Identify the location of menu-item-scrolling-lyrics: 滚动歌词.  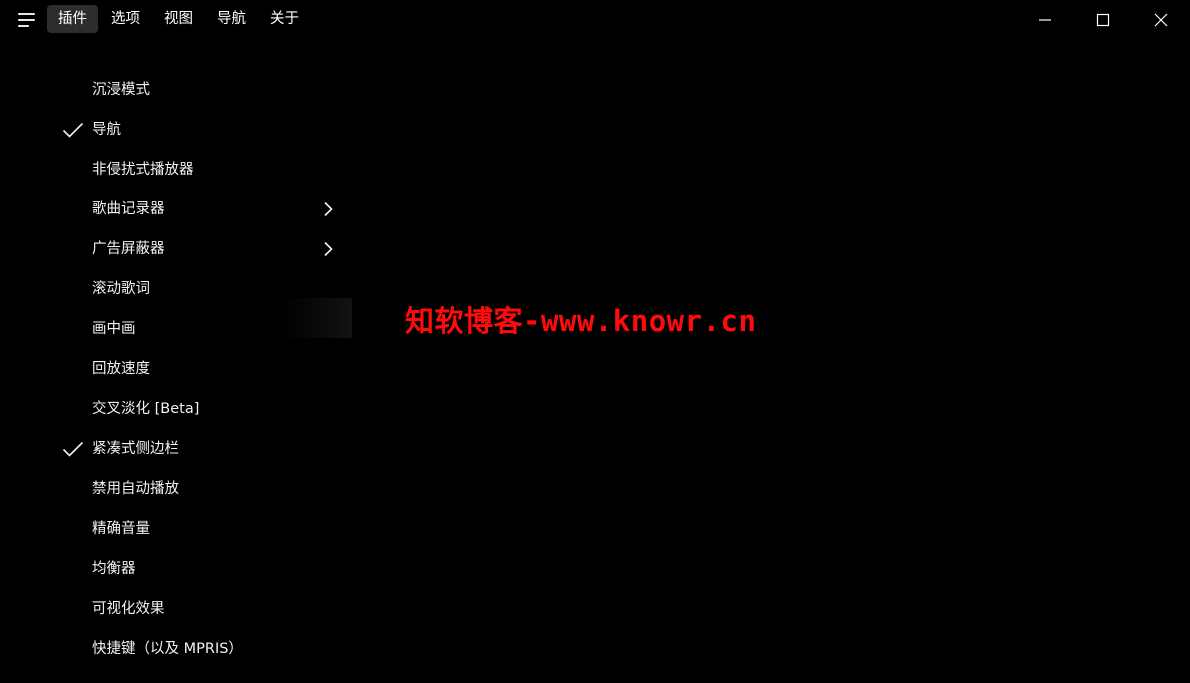
(199, 289).